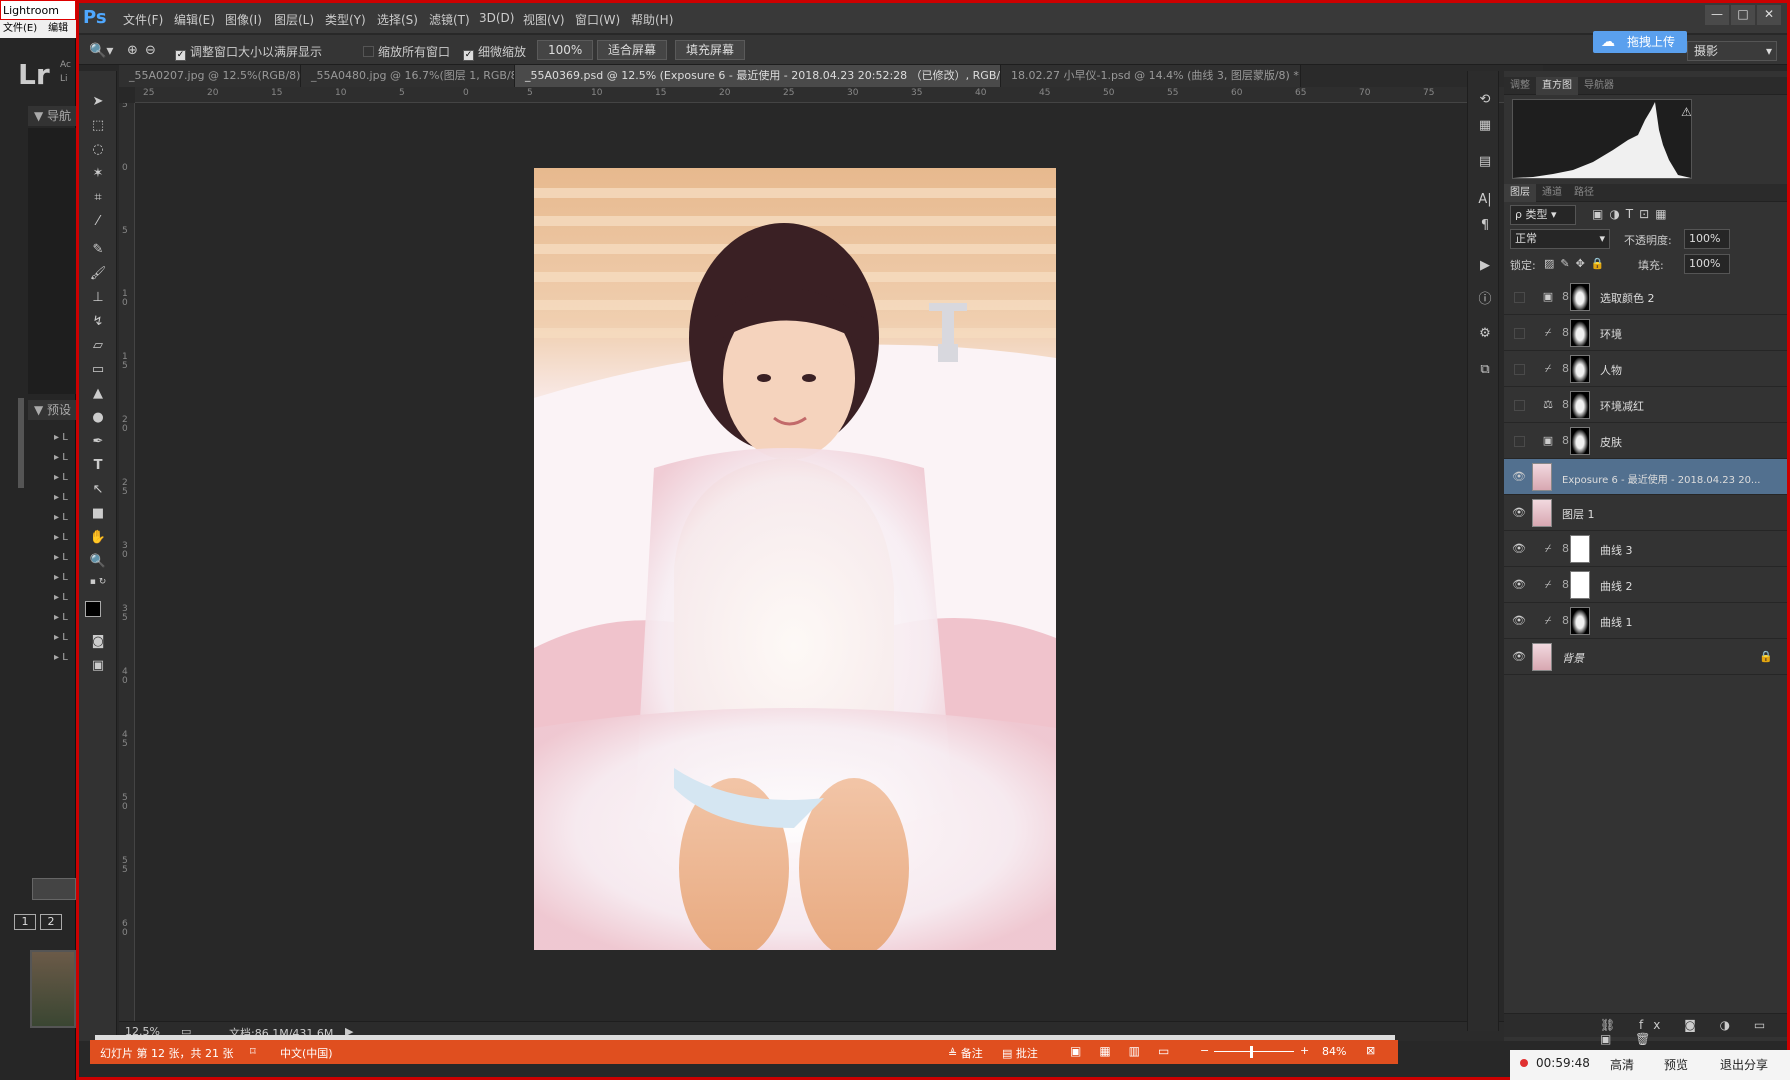  What do you see at coordinates (248, 52) in the screenshot?
I see `resize-windows-checkbox: ✓ 调整窗口大小以满屏显示` at bounding box center [248, 52].